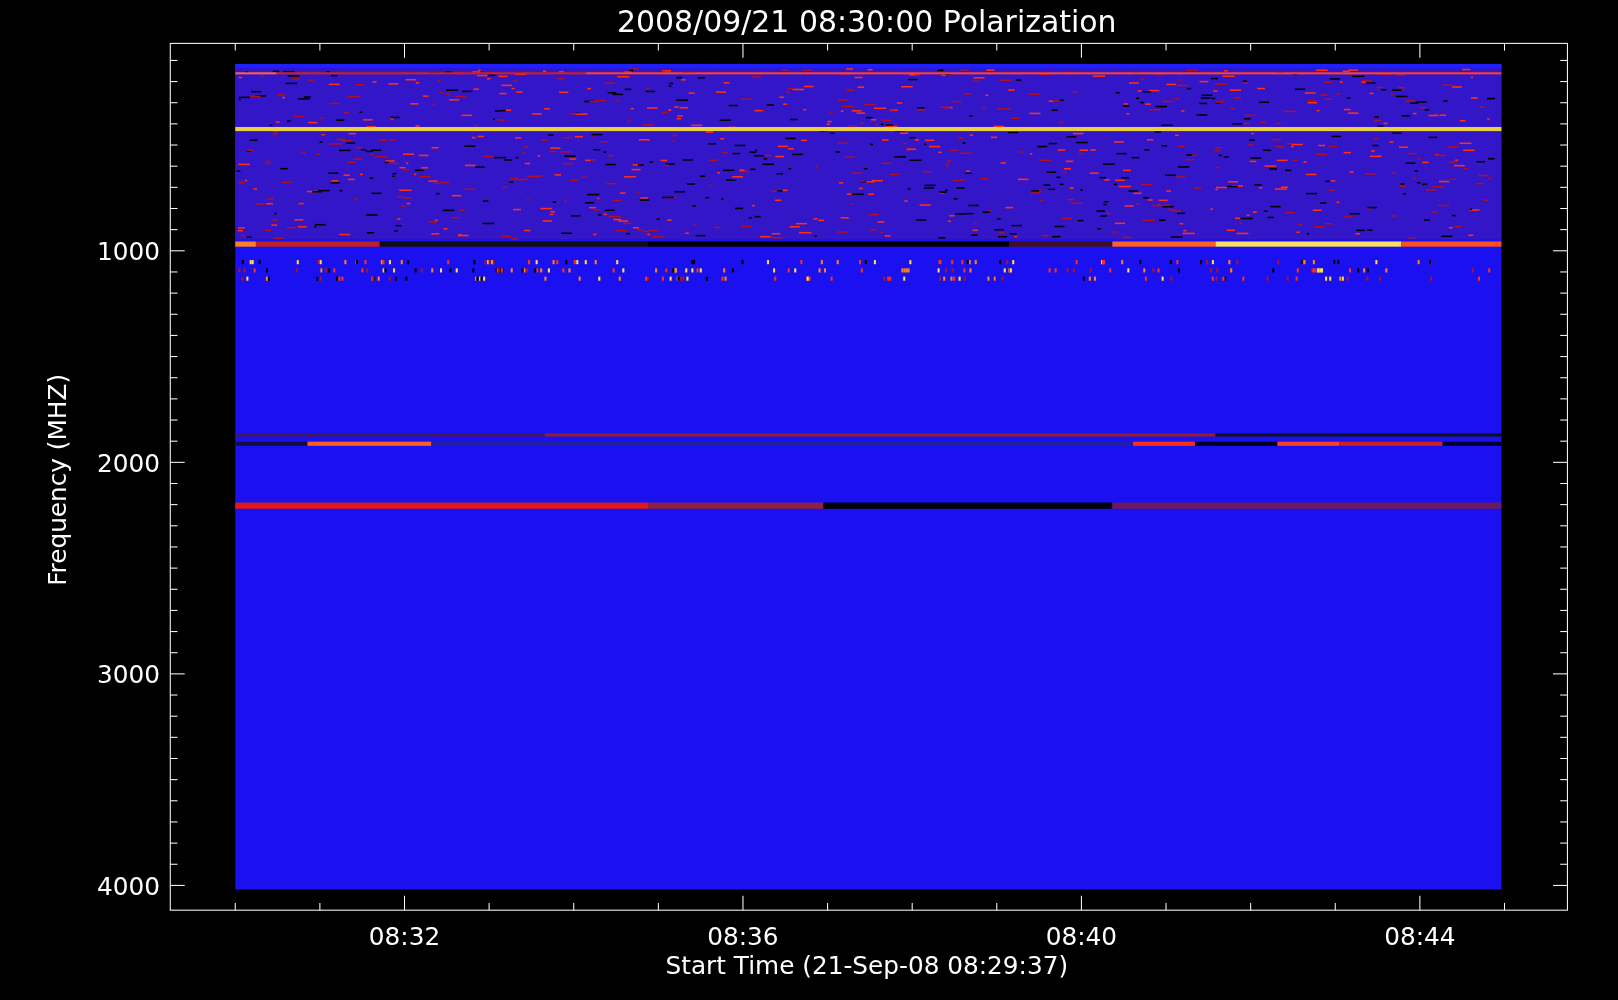  What do you see at coordinates (867, 22) in the screenshot?
I see `chart-title: 2008/09/21 08:30:00 Polarization` at bounding box center [867, 22].